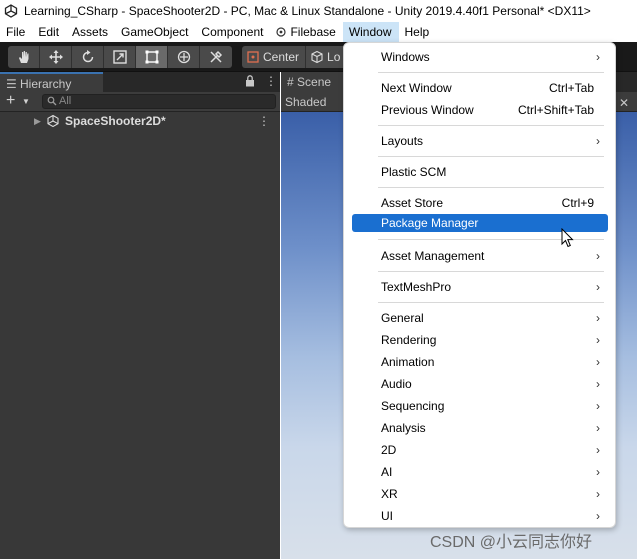 The width and height of the screenshot is (637, 559). What do you see at coordinates (253, 57) in the screenshot?
I see `pivot-icon` at bounding box center [253, 57].